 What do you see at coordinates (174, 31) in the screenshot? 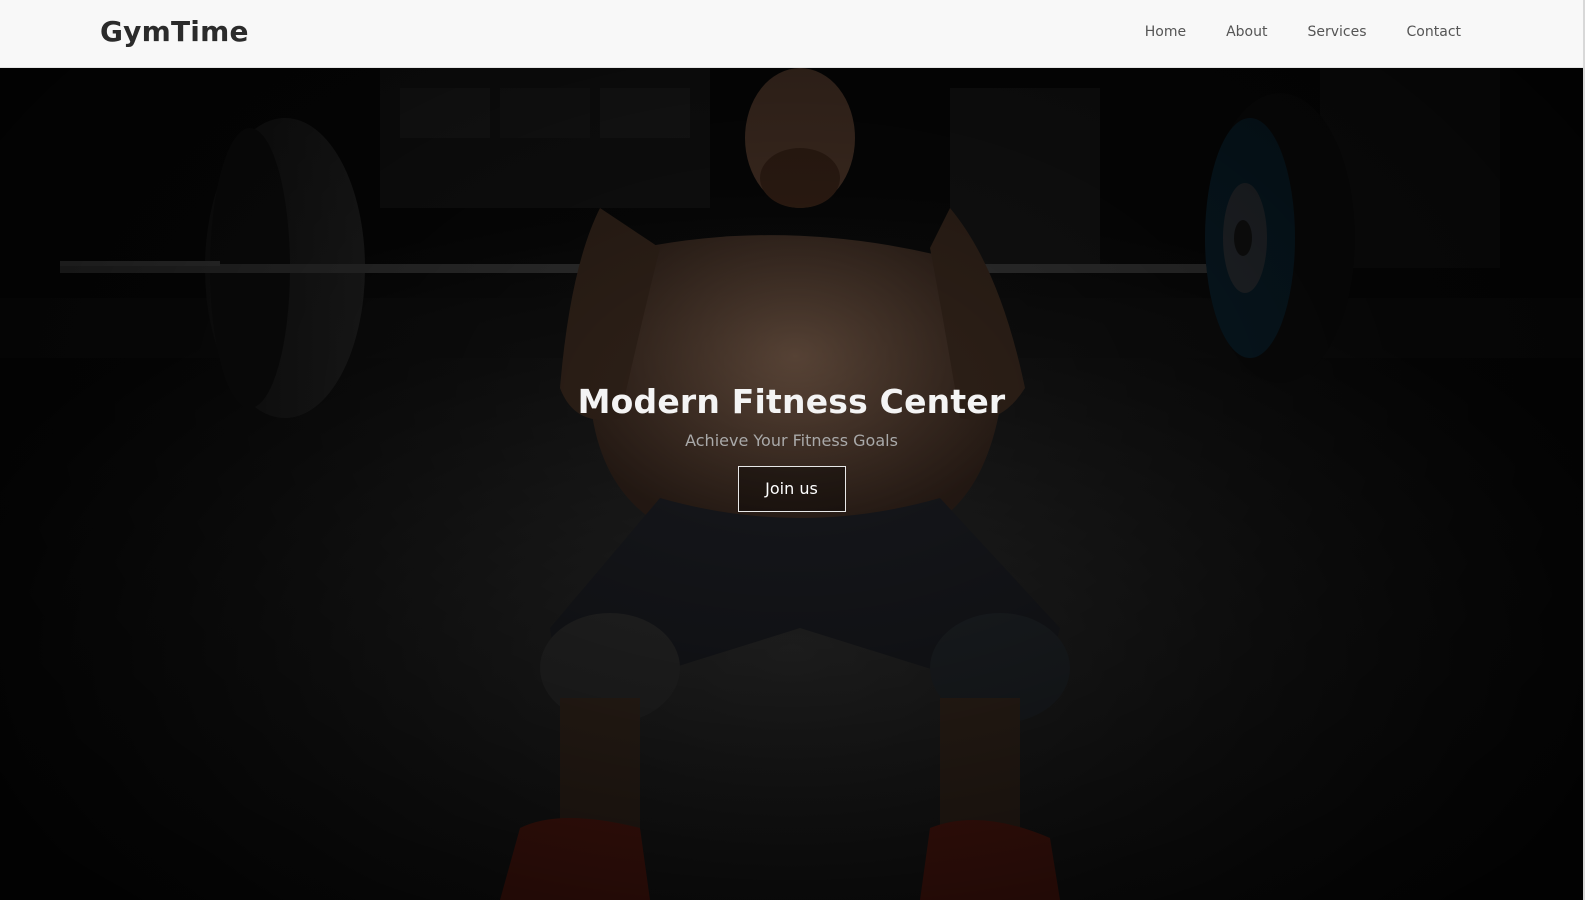
I see `brand-logo: GymTime` at bounding box center [174, 31].